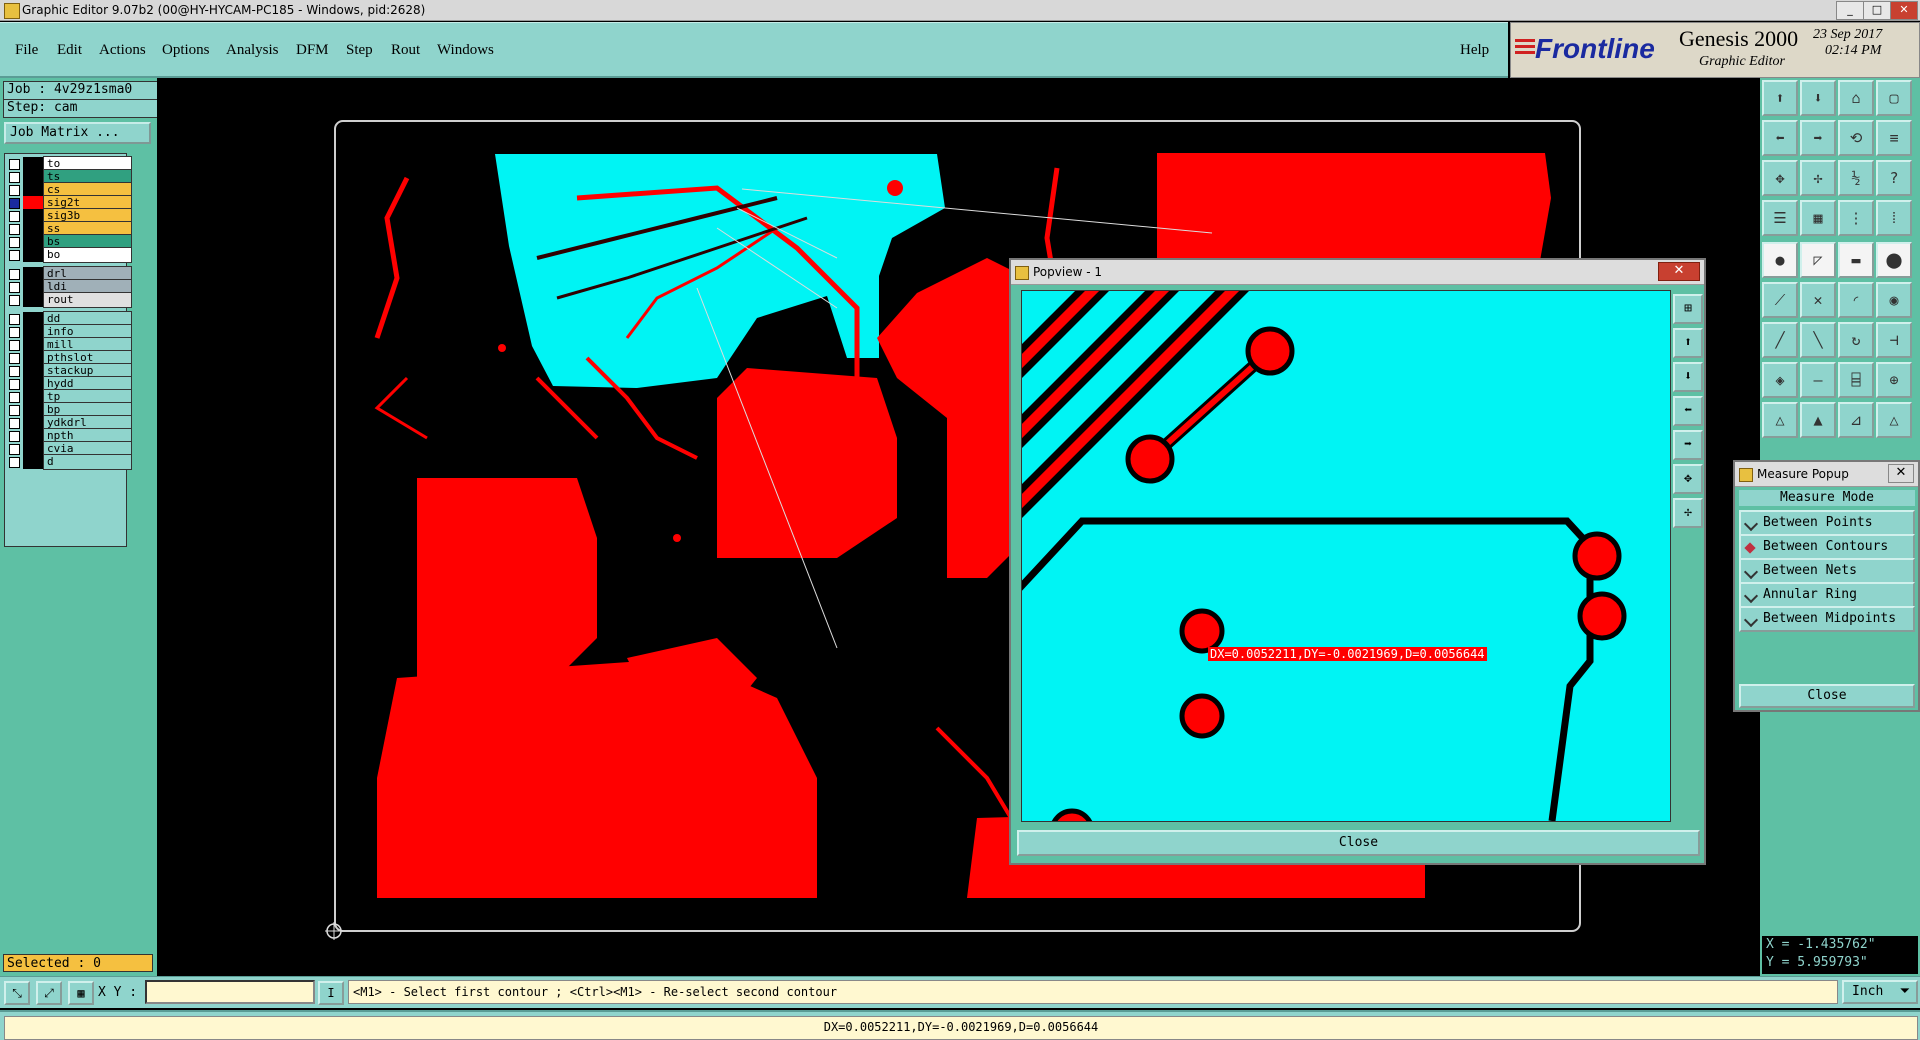 This screenshot has width=1920, height=1040. Describe the element at coordinates (1856, 260) in the screenshot. I see `select-line-icon: ▬` at that location.